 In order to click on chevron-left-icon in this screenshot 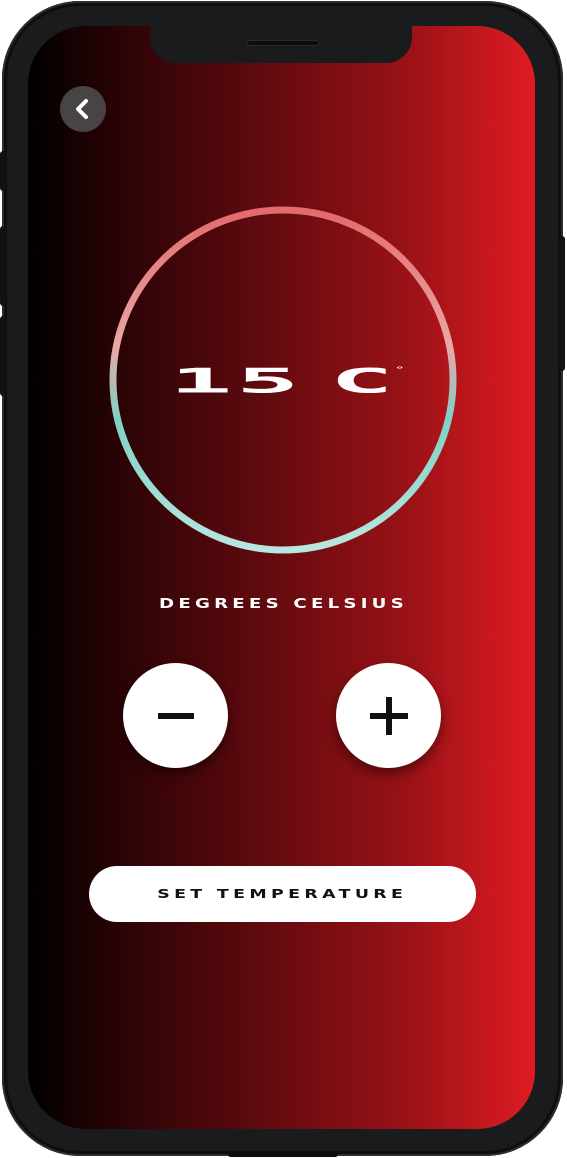, I will do `click(82, 109)`.